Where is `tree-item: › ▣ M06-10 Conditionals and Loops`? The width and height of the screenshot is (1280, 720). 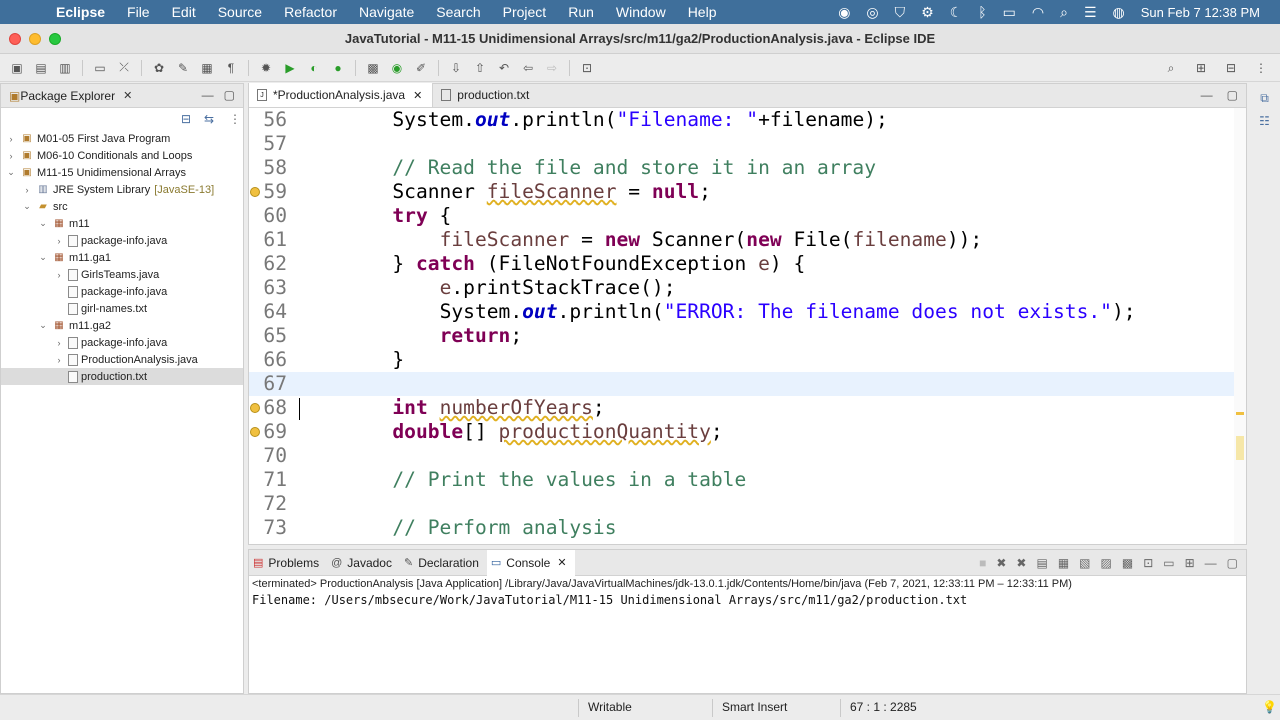
tree-item: › ▣ M06-10 Conditionals and Loops is located at coordinates (122, 155).